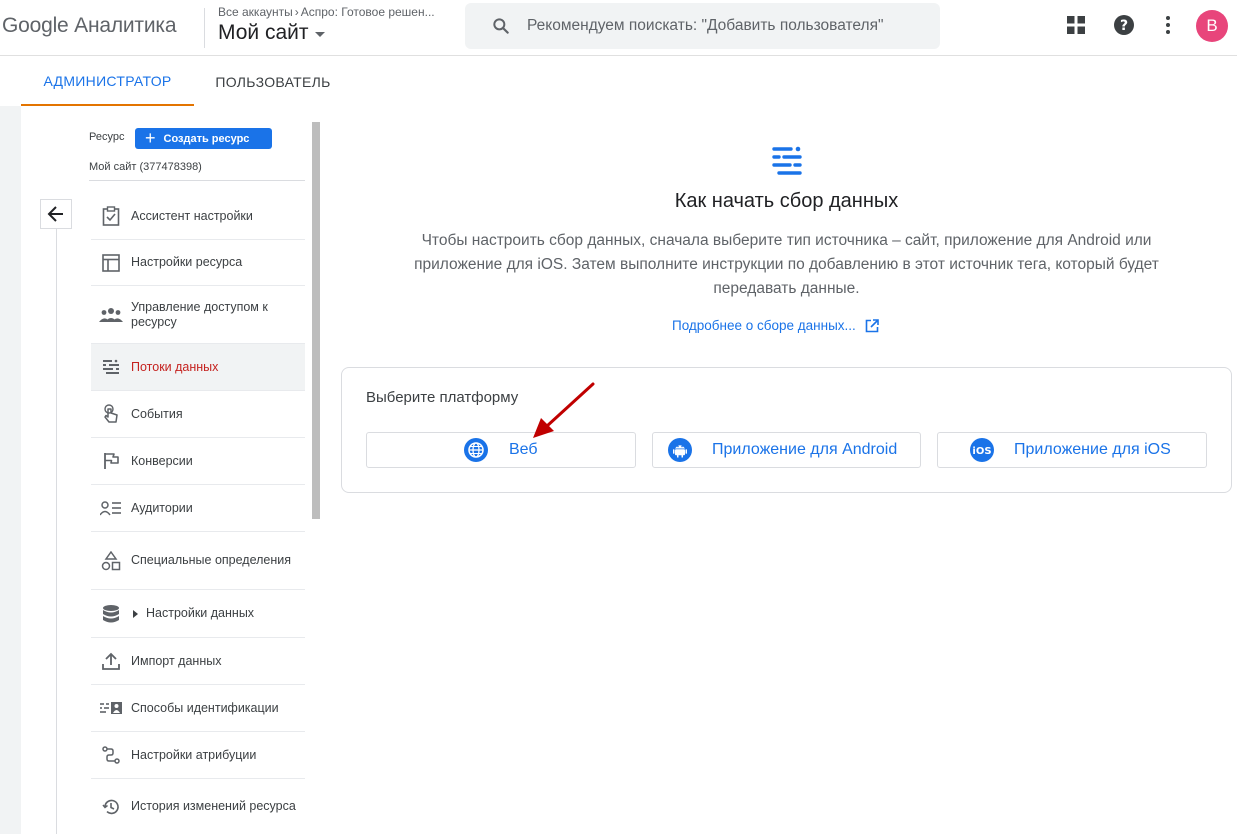 Image resolution: width=1237 pixels, height=834 pixels. What do you see at coordinates (111, 262) in the screenshot?
I see `layout-icon` at bounding box center [111, 262].